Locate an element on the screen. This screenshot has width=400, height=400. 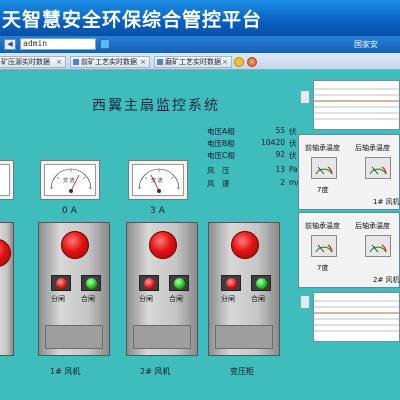
tab-label: 矿压源实时数据 is located at coordinates (25, 62).